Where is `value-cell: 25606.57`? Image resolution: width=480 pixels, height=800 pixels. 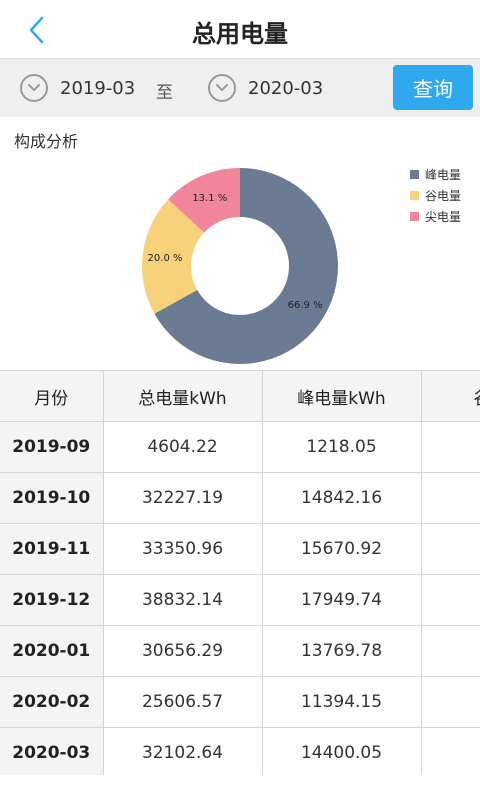 value-cell: 25606.57 is located at coordinates (183, 702).